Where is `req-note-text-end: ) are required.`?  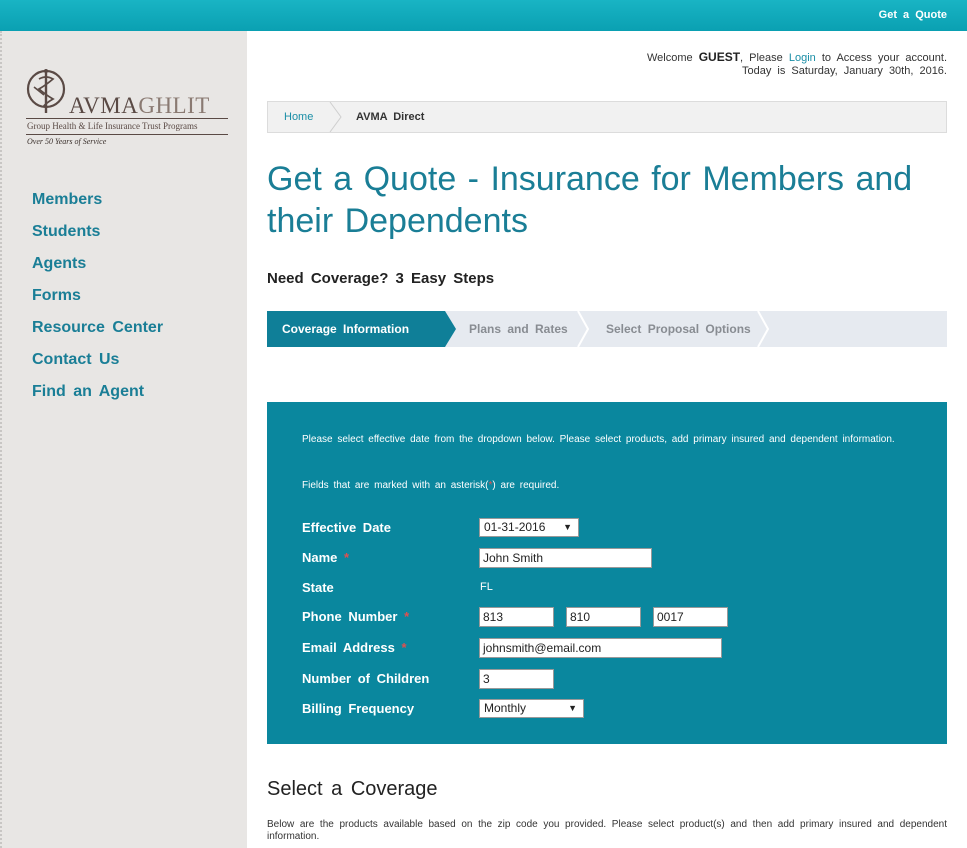
req-note-text-end: ) are required. is located at coordinates (526, 485).